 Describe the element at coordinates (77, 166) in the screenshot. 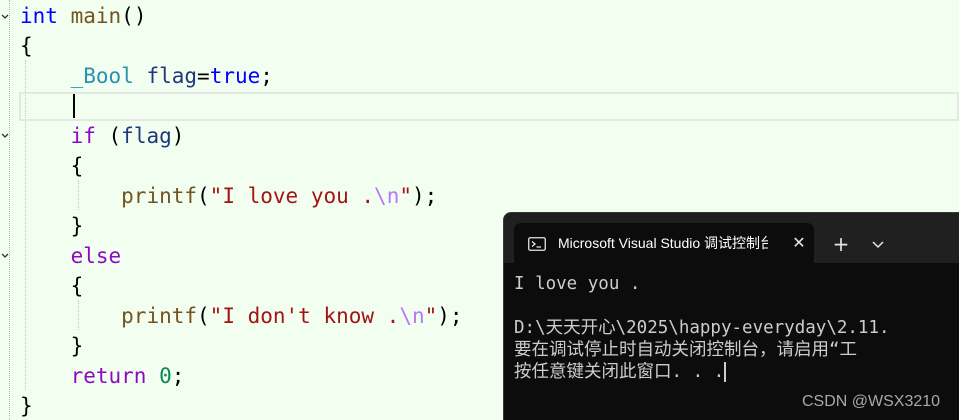

I see `code-line-6: {` at that location.